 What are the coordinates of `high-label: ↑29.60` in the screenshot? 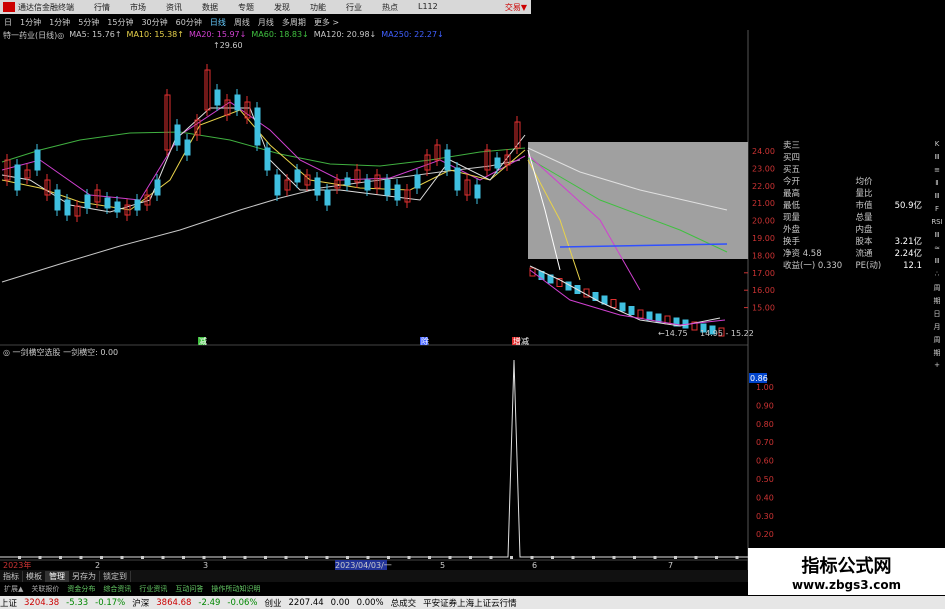 It's located at (228, 45).